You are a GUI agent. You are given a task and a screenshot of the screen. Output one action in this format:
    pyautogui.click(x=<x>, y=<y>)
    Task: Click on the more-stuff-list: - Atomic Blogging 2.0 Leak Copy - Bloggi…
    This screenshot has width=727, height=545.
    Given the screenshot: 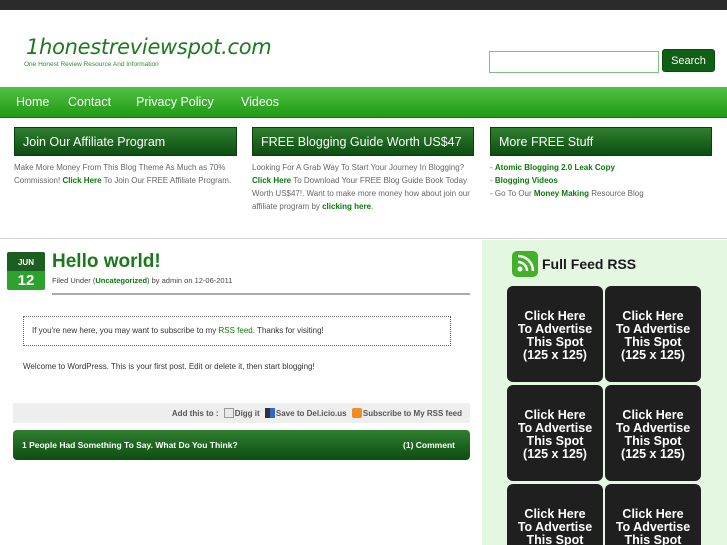 What is the action you would take?
    pyautogui.click(x=601, y=180)
    